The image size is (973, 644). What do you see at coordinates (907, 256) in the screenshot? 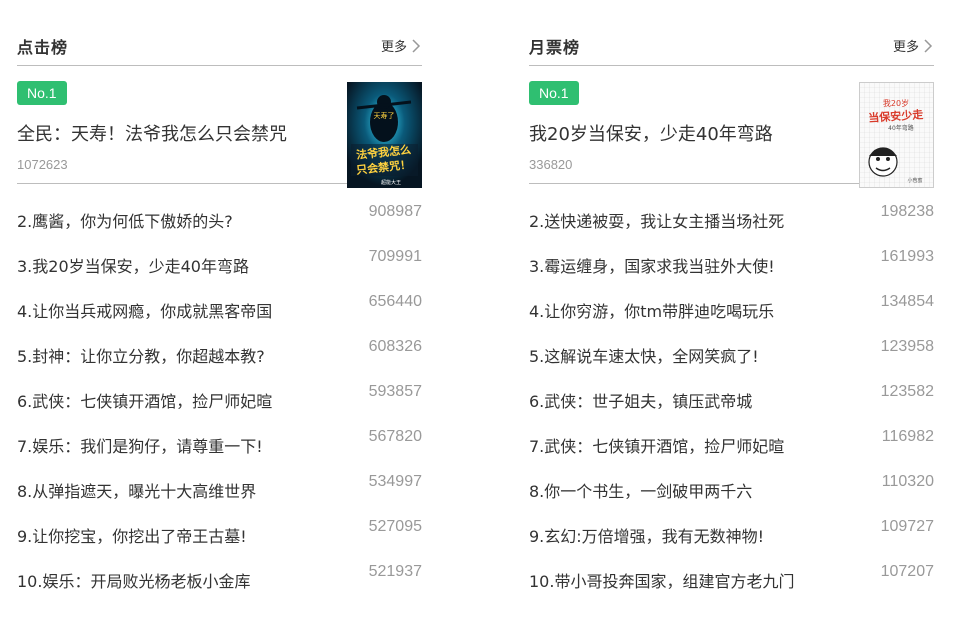
I see `ticket-count: 161993` at bounding box center [907, 256].